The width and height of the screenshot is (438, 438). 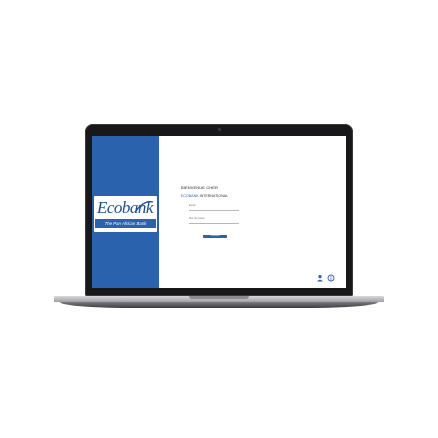 What do you see at coordinates (199, 187) in the screenshot?
I see `welcome-heading: BIENVENUE CHER` at bounding box center [199, 187].